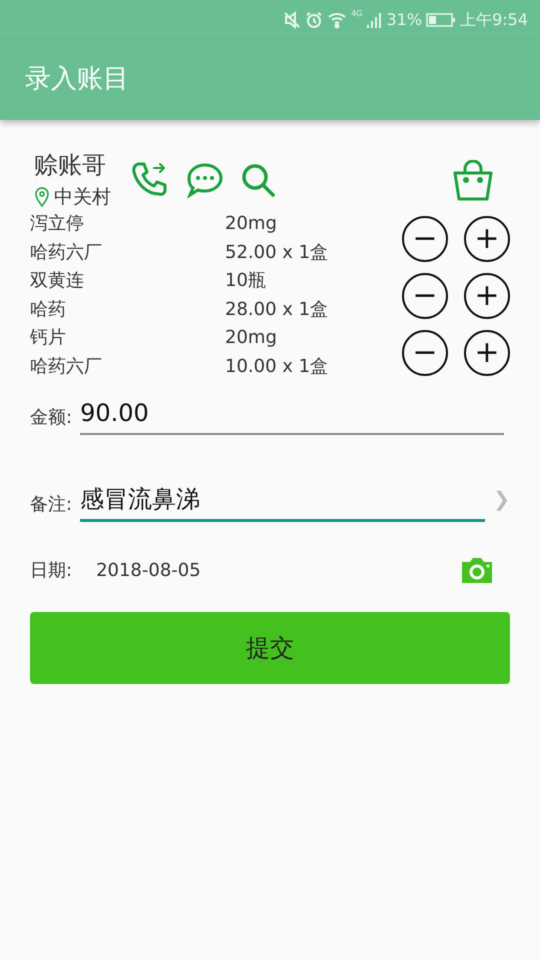 The image size is (540, 960). I want to click on submit-button: 提交, so click(270, 648).